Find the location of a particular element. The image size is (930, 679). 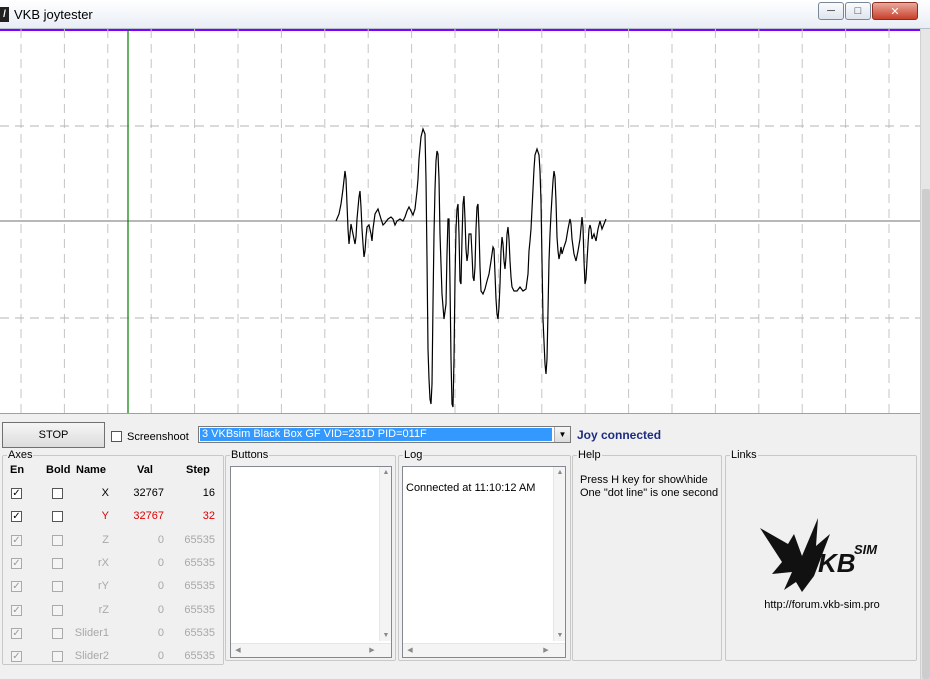

buttons-horizontal-scrollbar: ◀ ▶ is located at coordinates (311, 650).